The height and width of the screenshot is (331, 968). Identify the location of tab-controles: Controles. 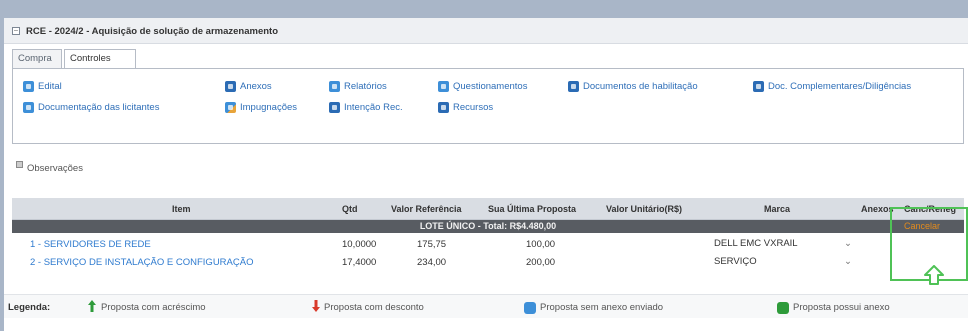
(100, 59).